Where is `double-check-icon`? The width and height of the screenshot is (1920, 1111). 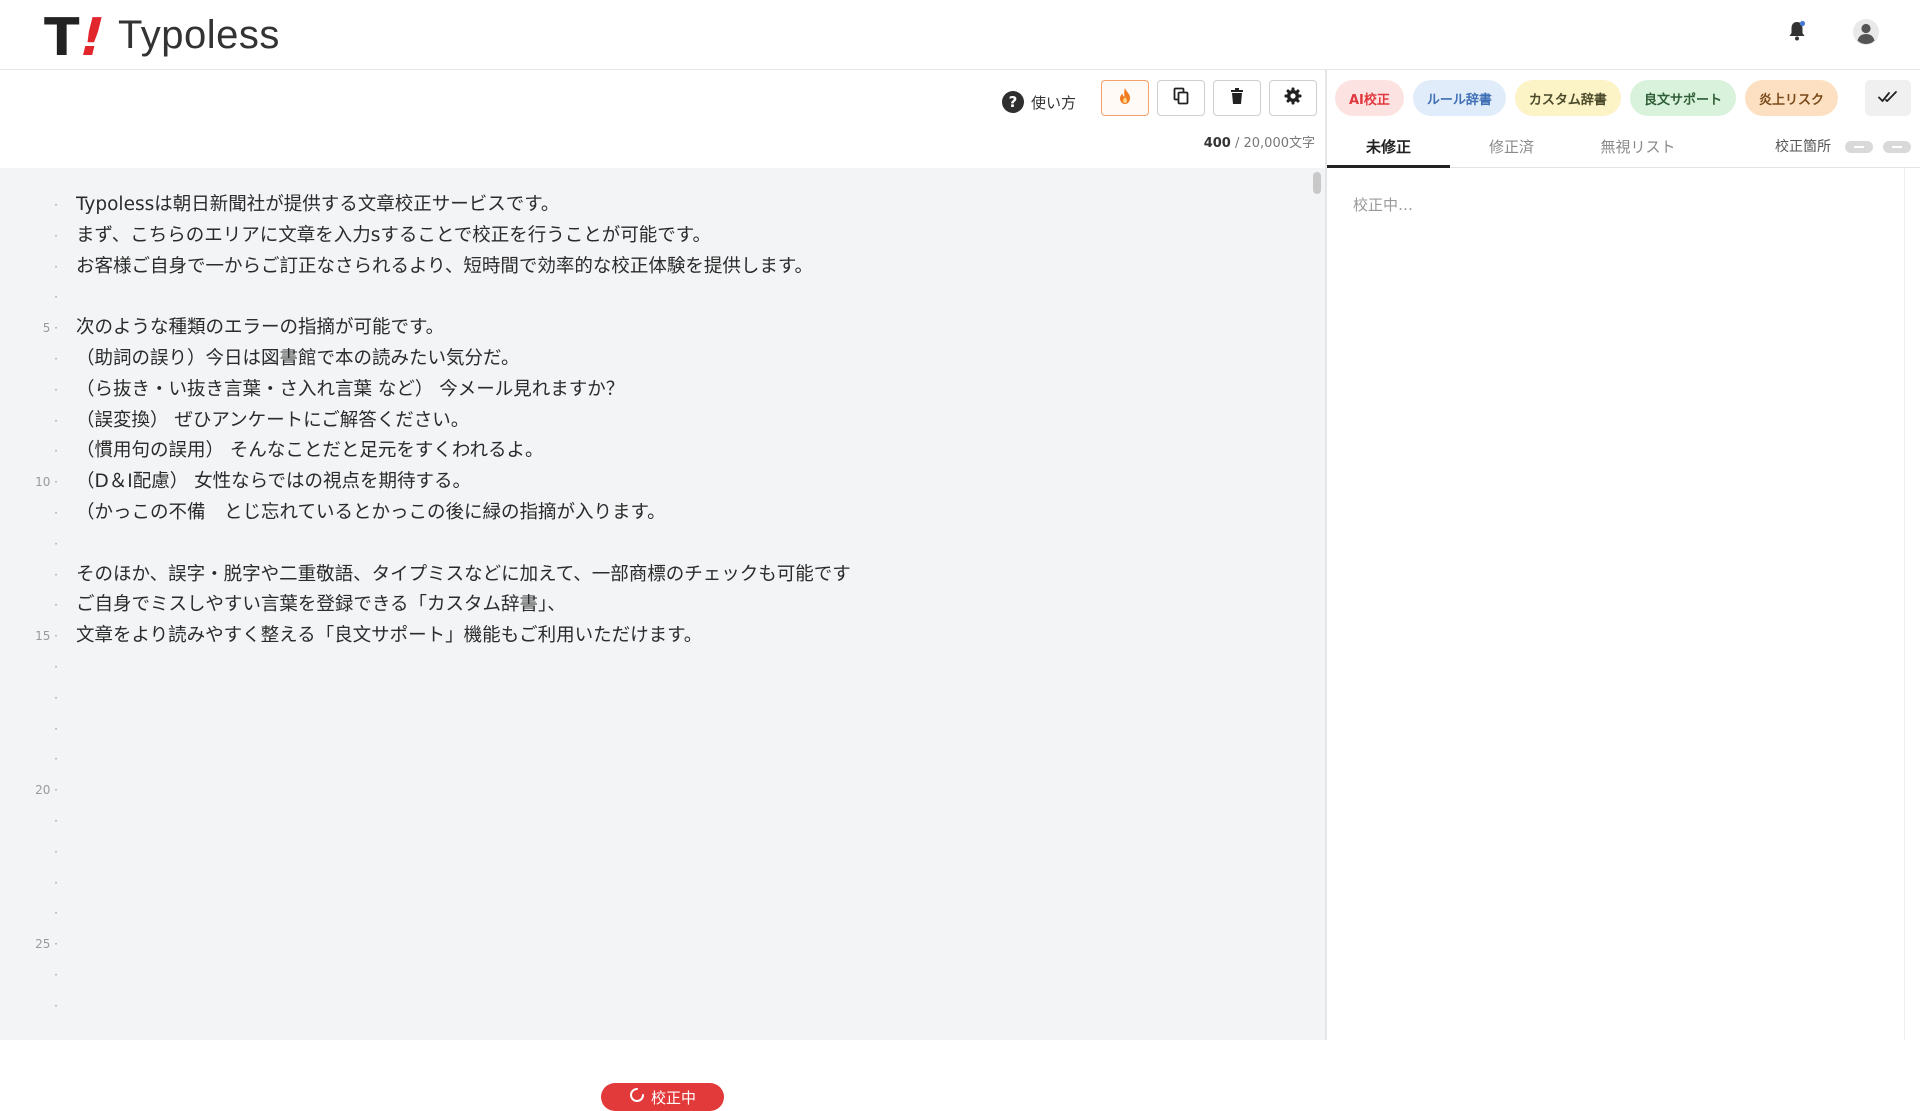
double-check-icon is located at coordinates (1888, 98).